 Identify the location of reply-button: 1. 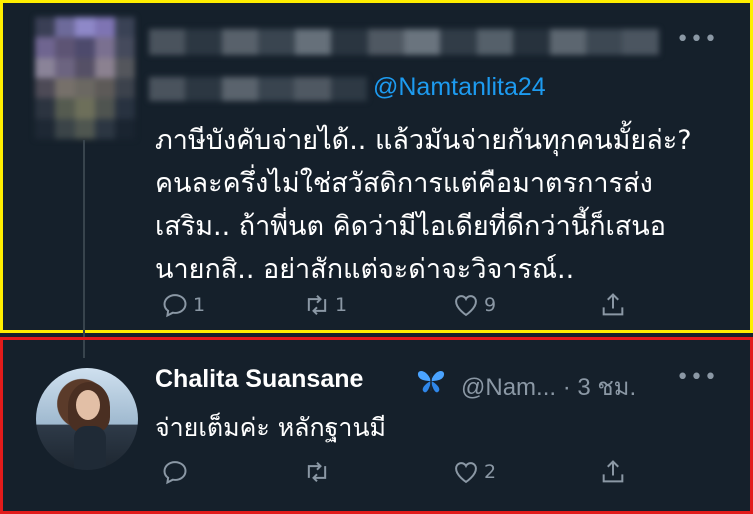
(183, 305).